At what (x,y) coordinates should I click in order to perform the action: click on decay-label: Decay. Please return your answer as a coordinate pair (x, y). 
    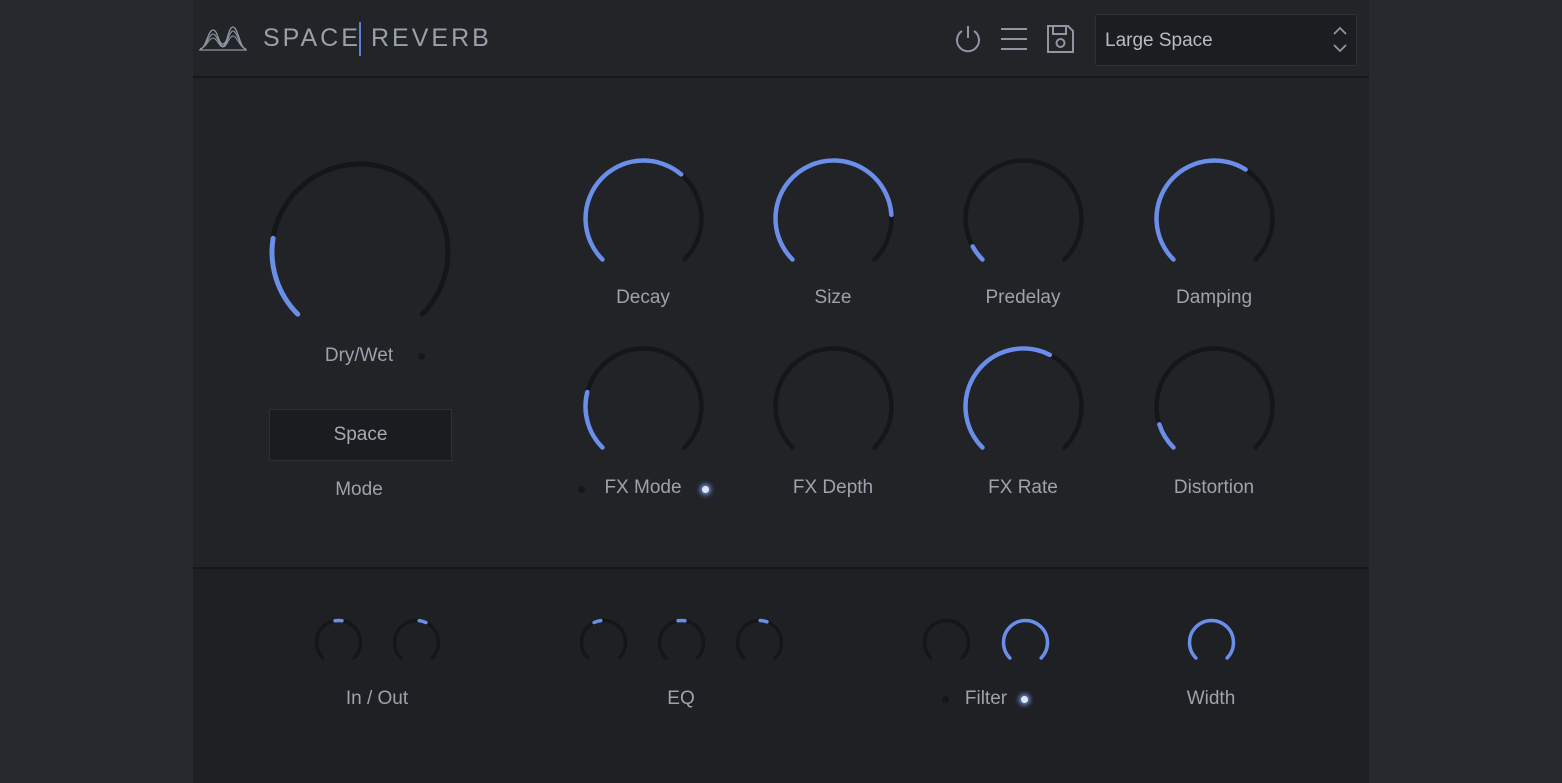
    Looking at the image, I should click on (643, 298).